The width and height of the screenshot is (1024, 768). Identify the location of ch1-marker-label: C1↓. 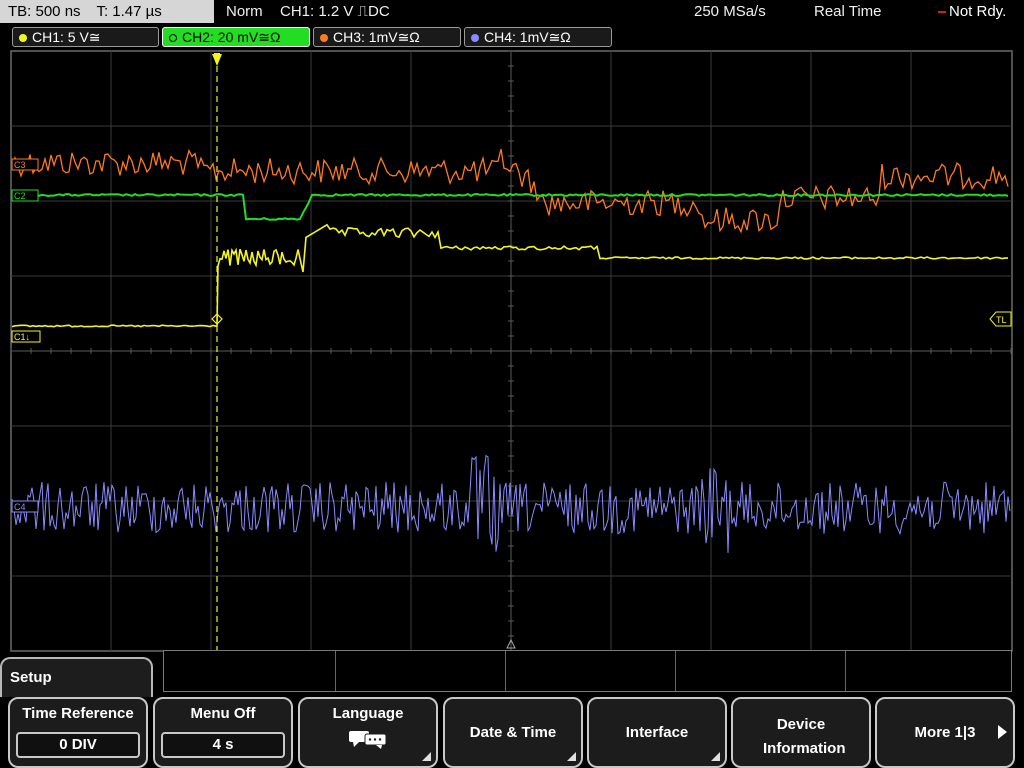
(22, 337).